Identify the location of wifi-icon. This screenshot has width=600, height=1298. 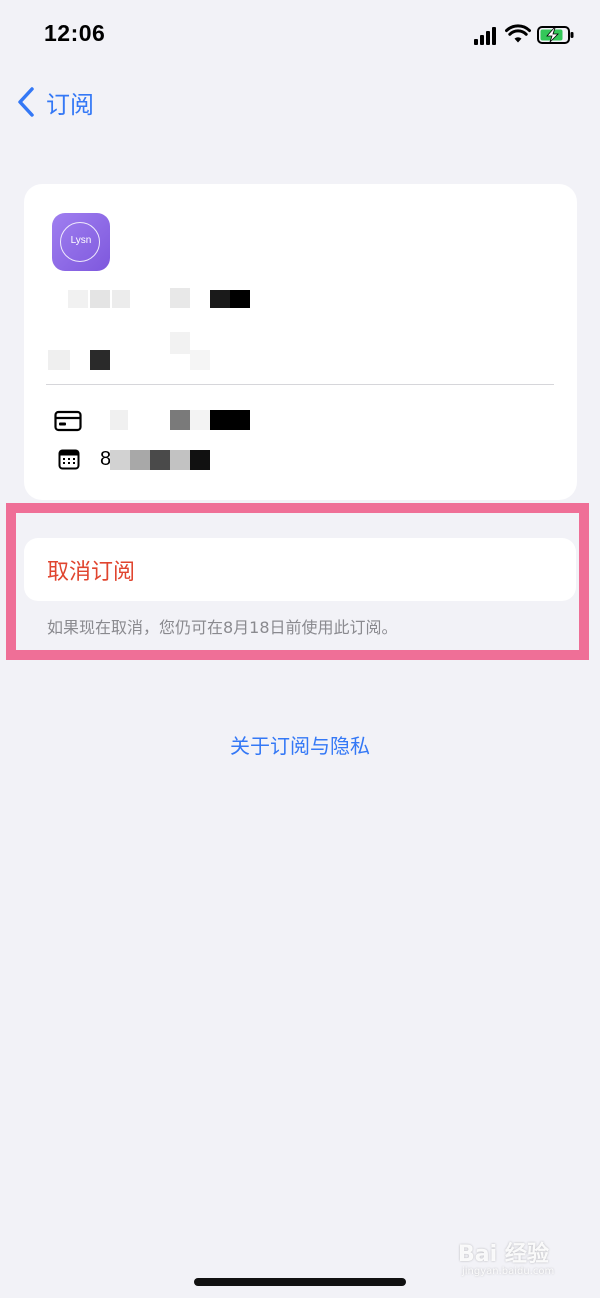
(518, 33).